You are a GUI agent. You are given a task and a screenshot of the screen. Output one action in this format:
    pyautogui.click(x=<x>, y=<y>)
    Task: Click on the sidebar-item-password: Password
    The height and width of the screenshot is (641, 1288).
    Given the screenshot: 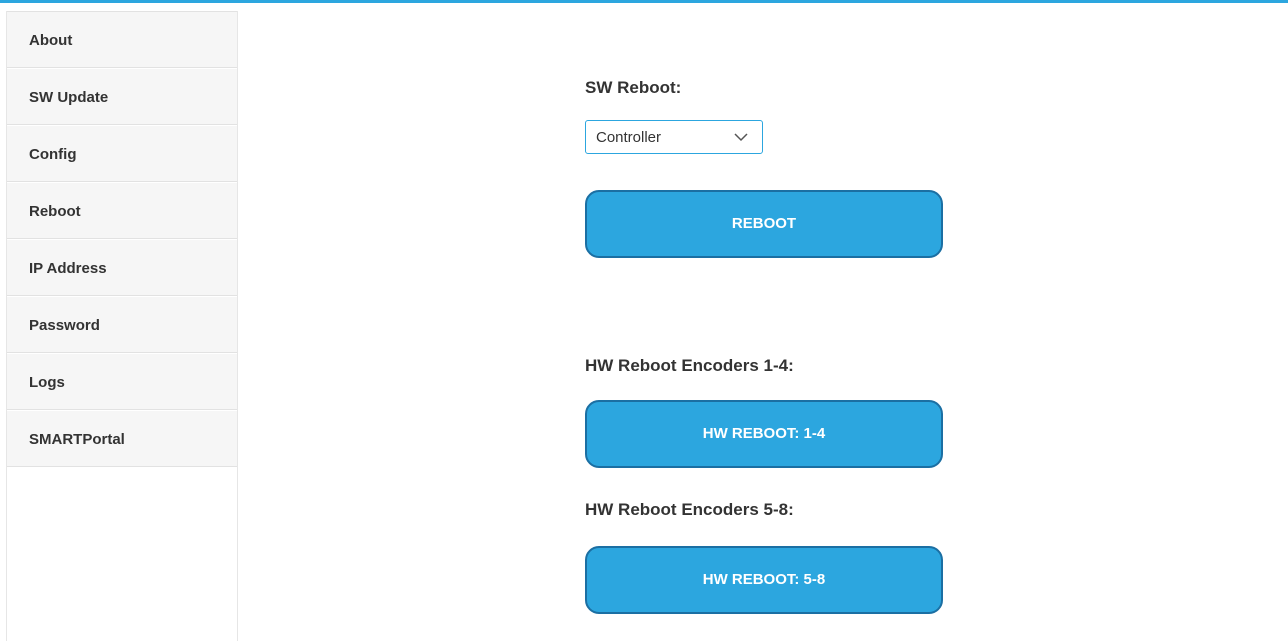 What is the action you would take?
    pyautogui.click(x=122, y=324)
    